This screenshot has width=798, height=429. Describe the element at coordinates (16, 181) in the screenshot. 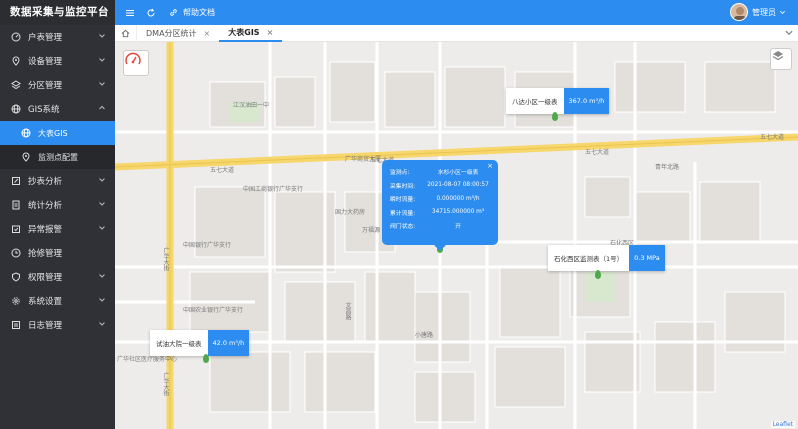

I see `edit-icon` at that location.